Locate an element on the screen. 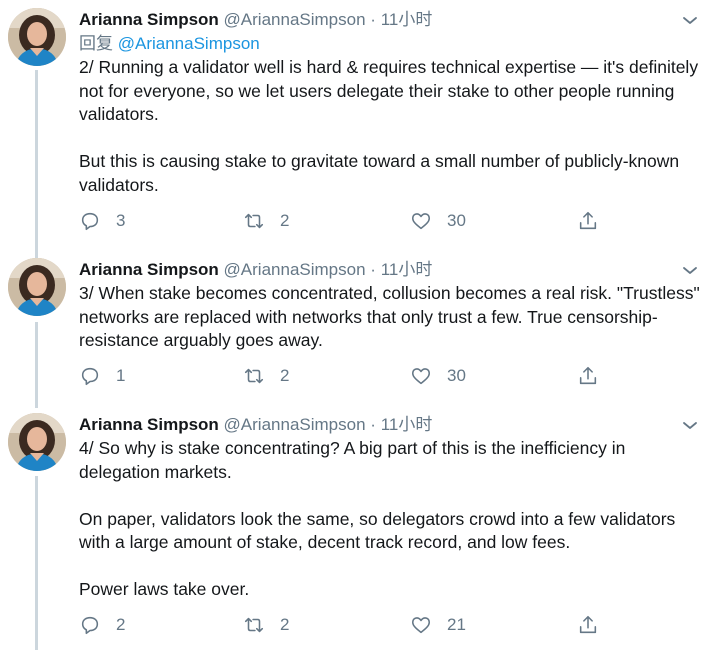  reply-button: 1 is located at coordinates (102, 376).